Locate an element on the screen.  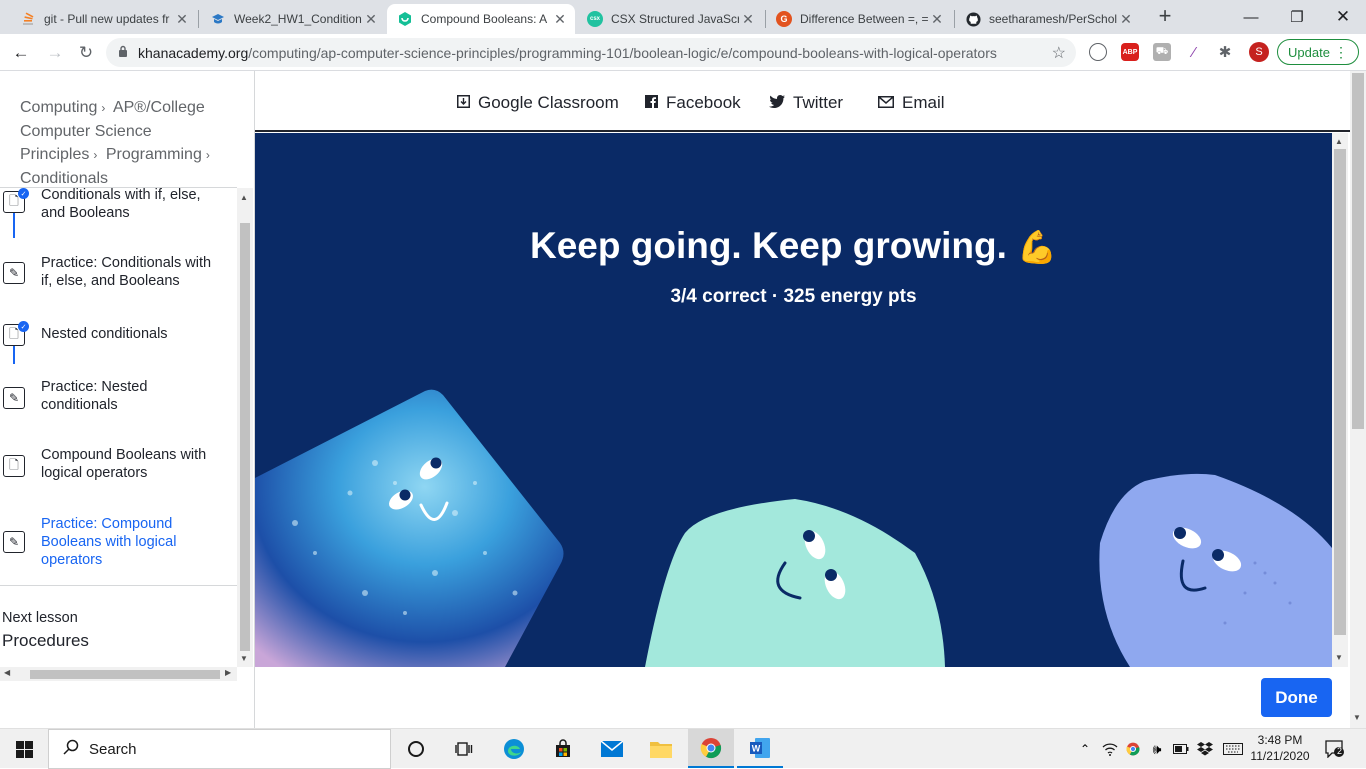
google-classroom-link: Google Classroom is located at coordinates (538, 103).